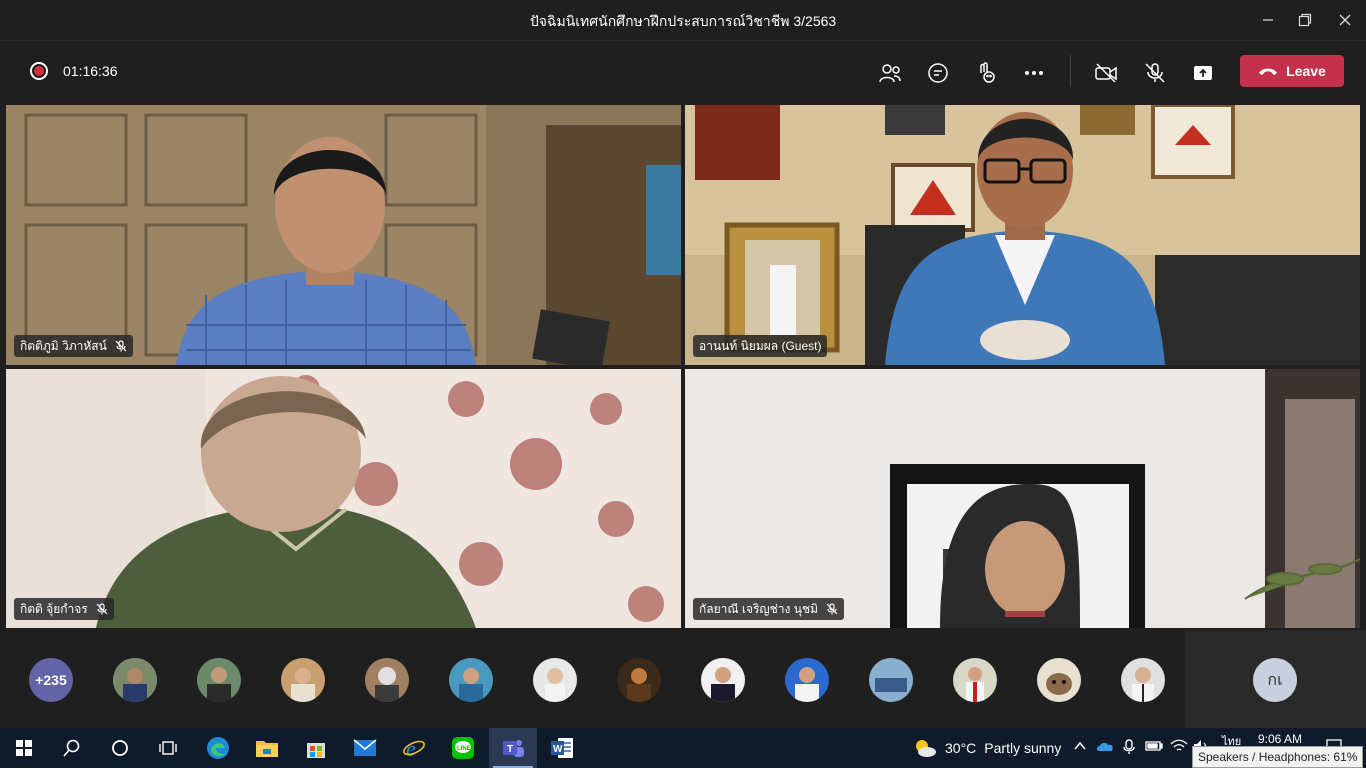 The width and height of the screenshot is (1366, 768). Describe the element at coordinates (54, 608) in the screenshot. I see `participant-name: กิตติ จุ้ยกำจร` at that location.